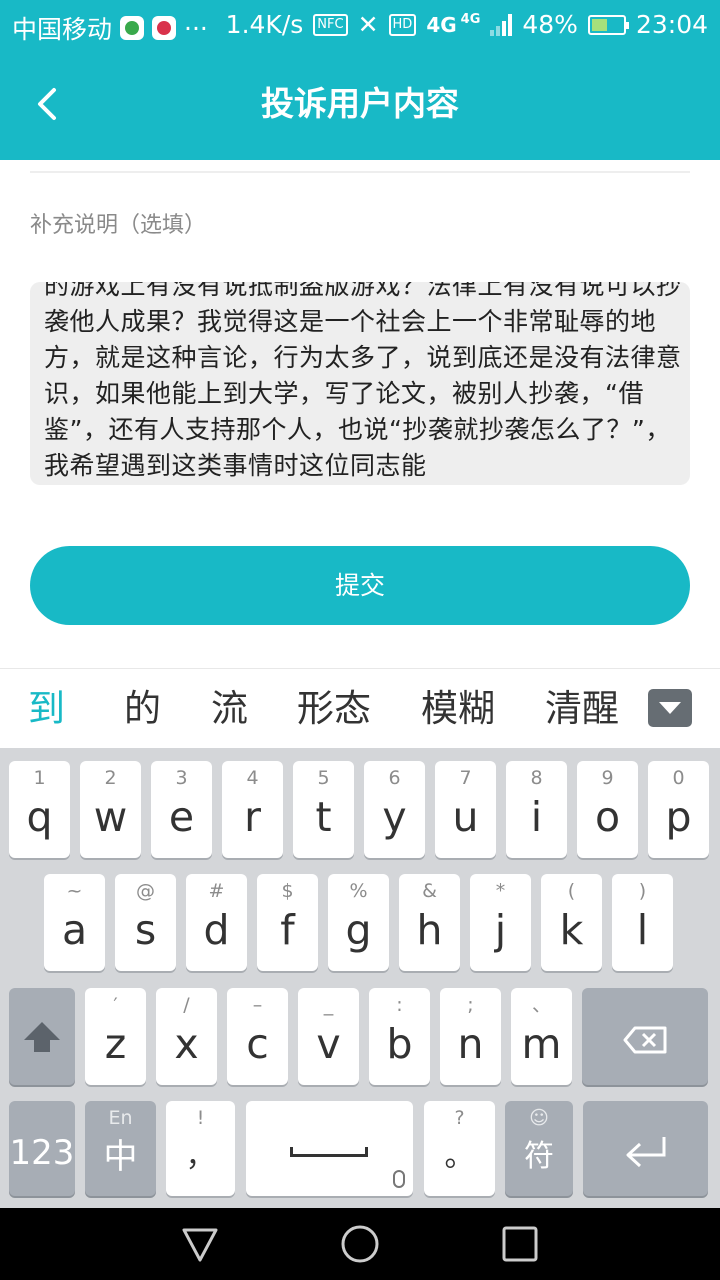  What do you see at coordinates (539, 1148) in the screenshot?
I see `symbols-key: ☺ 符` at bounding box center [539, 1148].